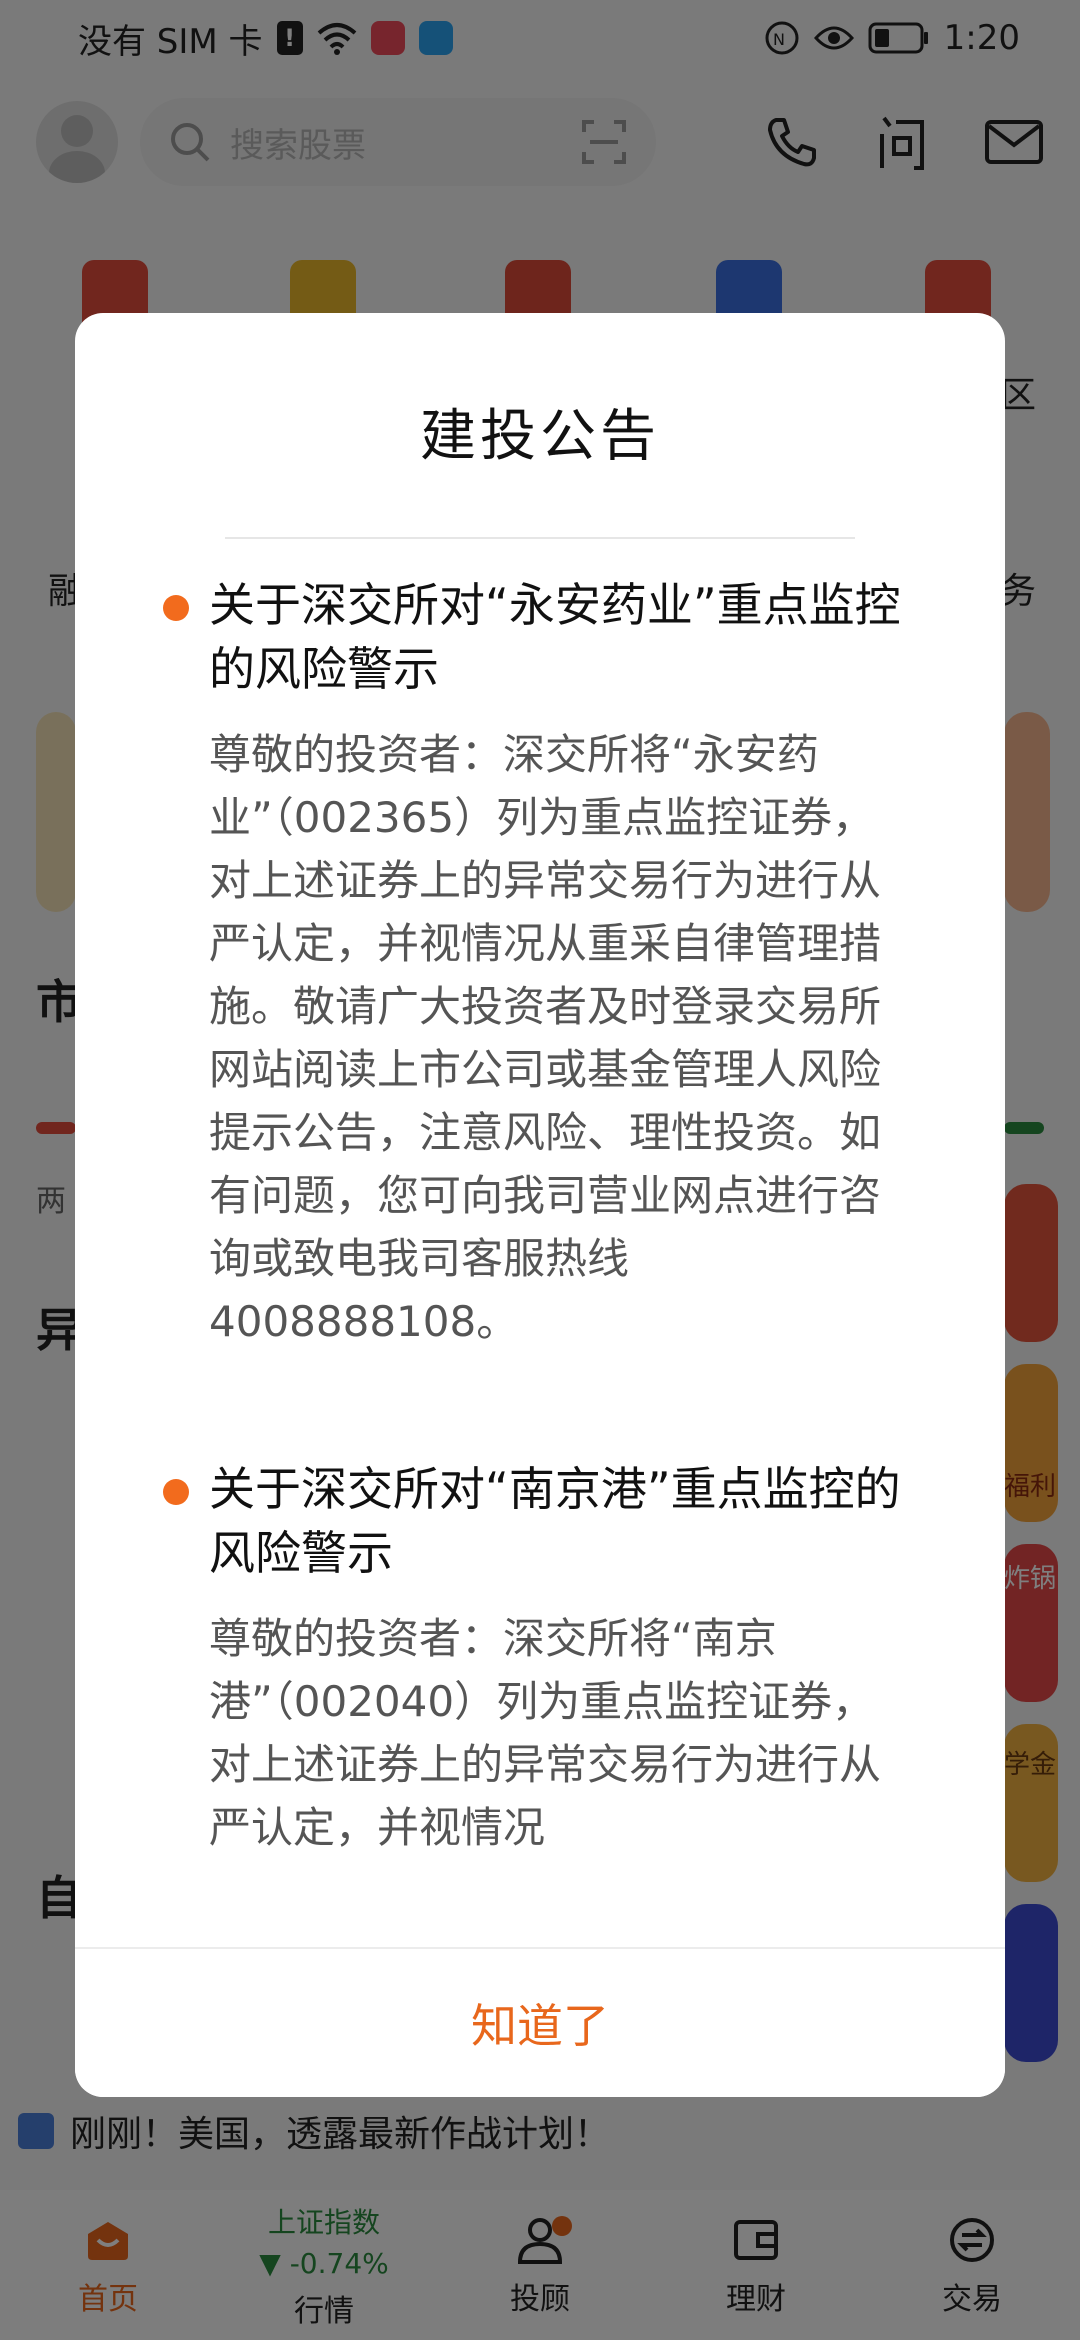 The image size is (1080, 2340). I want to click on confirm-button: 知道了, so click(540, 2023).